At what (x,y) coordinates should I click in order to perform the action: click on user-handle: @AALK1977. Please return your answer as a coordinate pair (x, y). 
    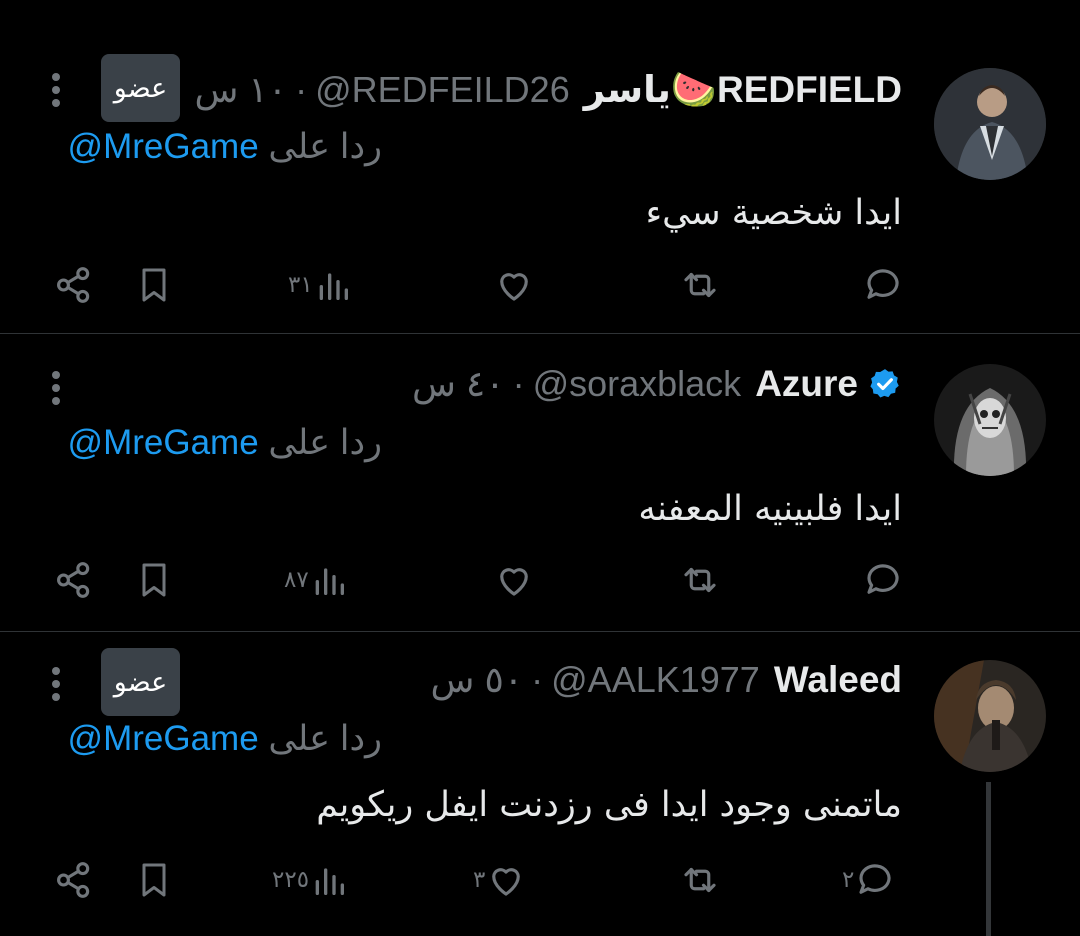
    Looking at the image, I should click on (655, 680).